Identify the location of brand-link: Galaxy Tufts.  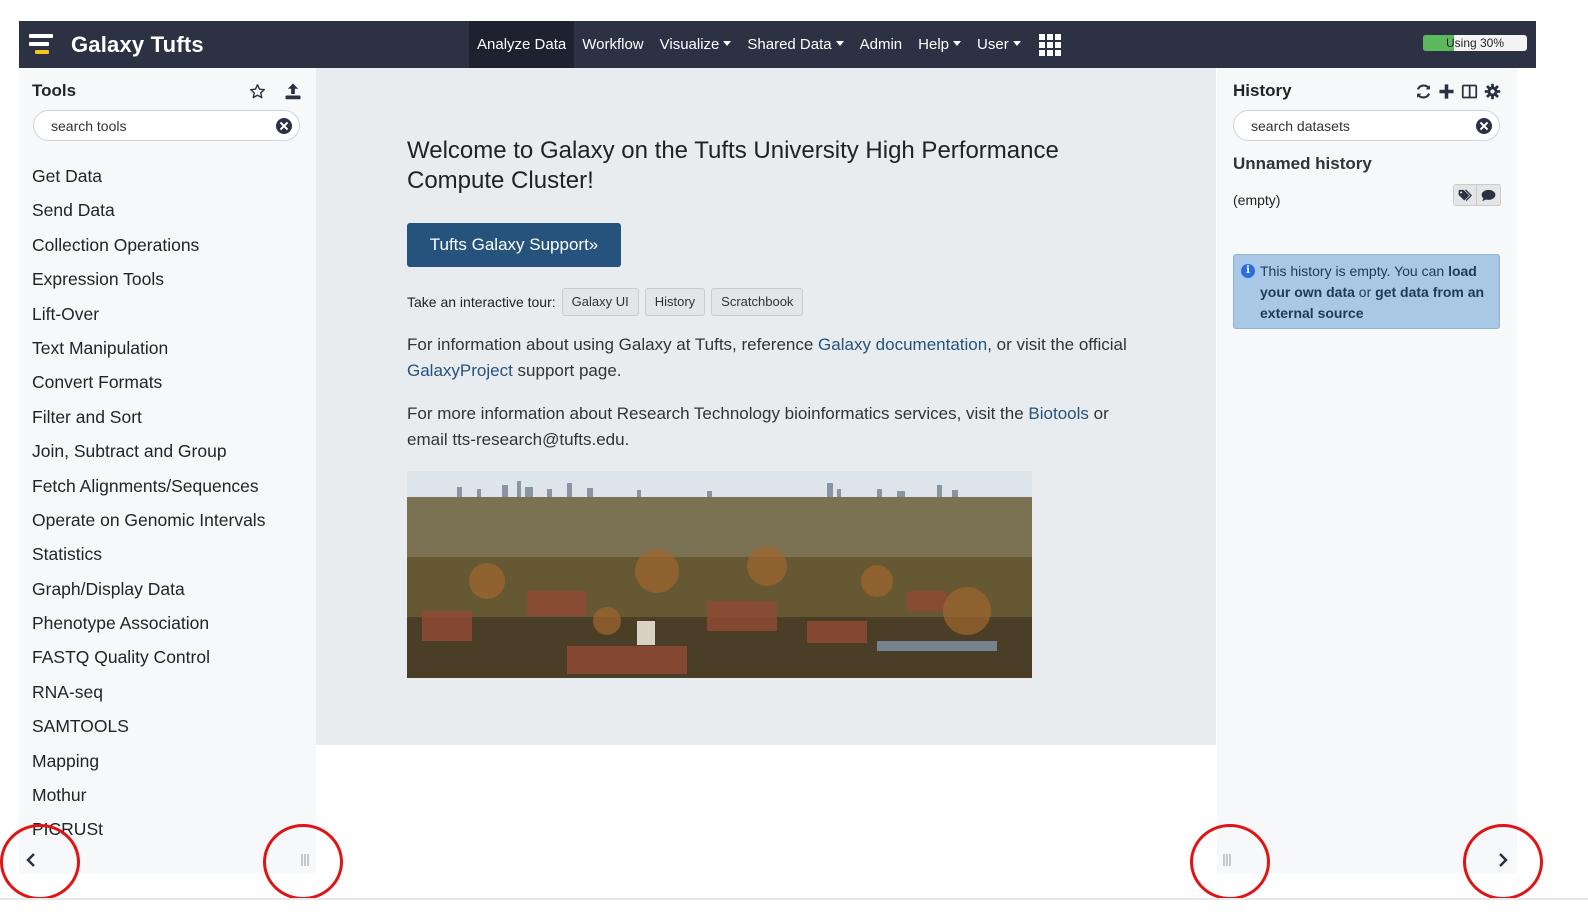
(116, 44).